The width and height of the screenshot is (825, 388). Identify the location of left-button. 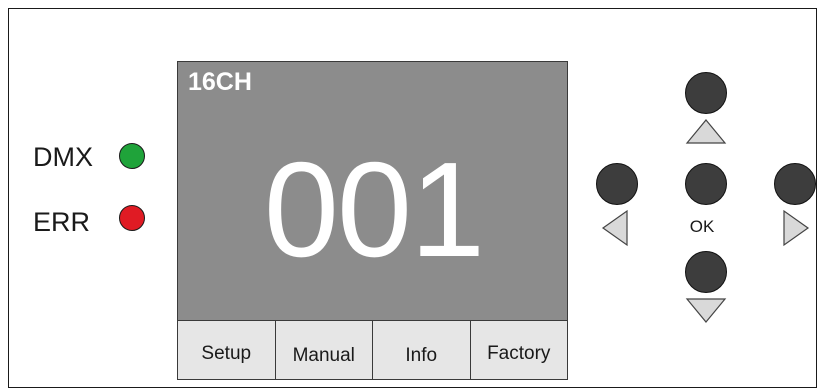
(617, 184).